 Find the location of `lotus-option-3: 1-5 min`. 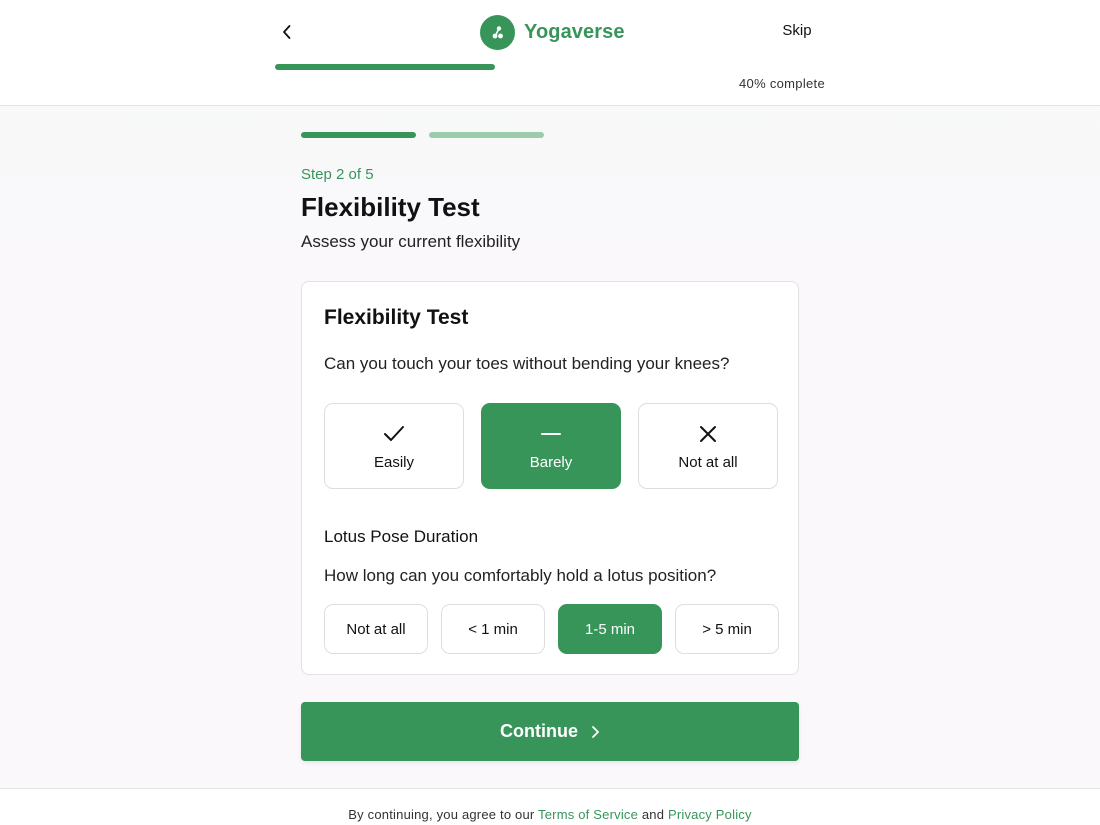

lotus-option-3: 1-5 min is located at coordinates (610, 629).